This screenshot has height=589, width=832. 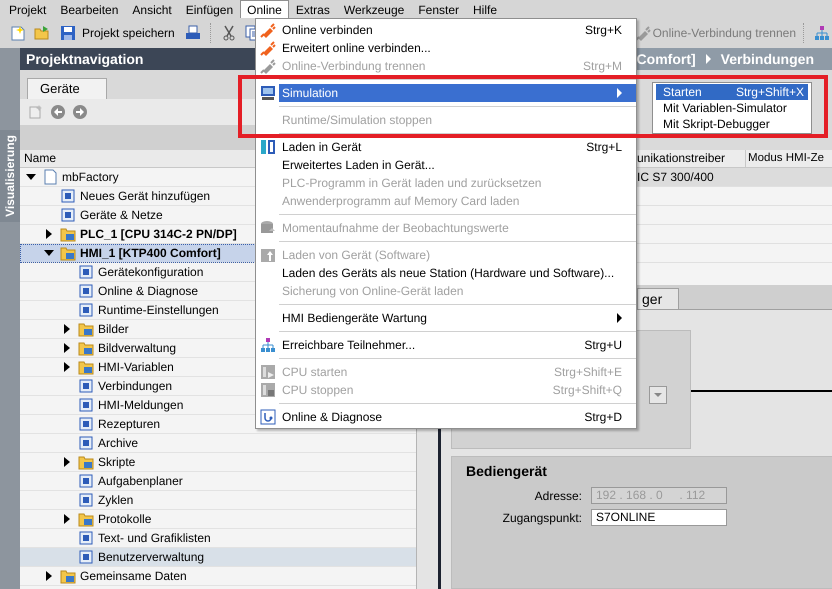 What do you see at coordinates (374, 9) in the screenshot?
I see `menu-bar-item: Werkzeuge` at bounding box center [374, 9].